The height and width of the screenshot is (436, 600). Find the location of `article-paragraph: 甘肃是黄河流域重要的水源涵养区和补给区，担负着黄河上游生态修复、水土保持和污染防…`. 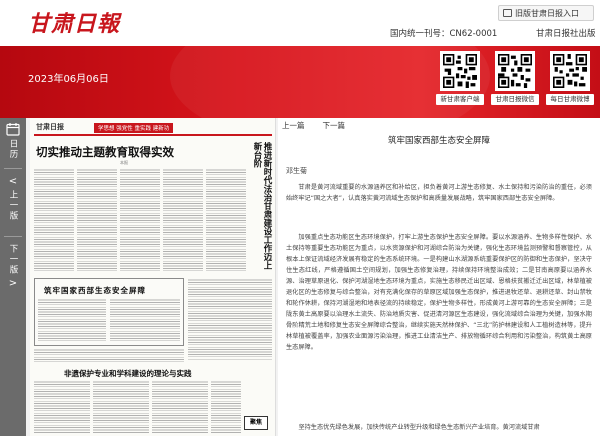

article-paragraph: 甘肃是黄河流域重要的水源涵养区和补给区，担负着黄河上游生态修复、水土保持和污染防… is located at coordinates (439, 193).